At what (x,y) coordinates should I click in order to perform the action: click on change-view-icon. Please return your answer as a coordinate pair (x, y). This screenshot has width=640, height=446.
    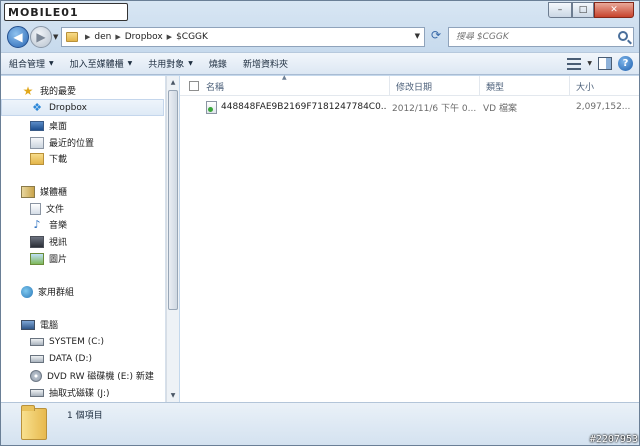
    Looking at the image, I should click on (574, 63).